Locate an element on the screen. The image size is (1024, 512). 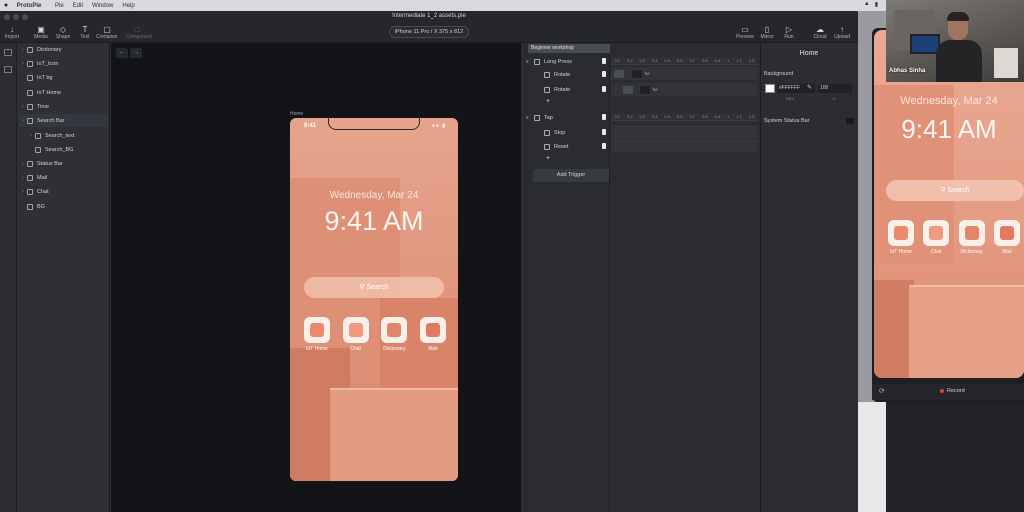
preview-window-footer is located at coordinates (955, 457).